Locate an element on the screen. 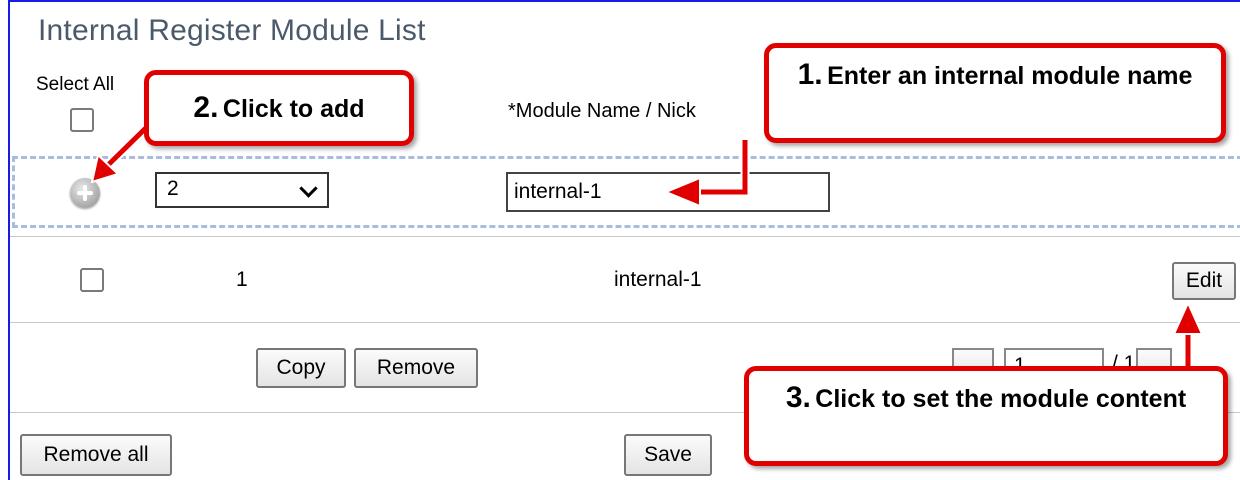 The width and height of the screenshot is (1240, 480). callout-3-number: 3. is located at coordinates (798, 397).